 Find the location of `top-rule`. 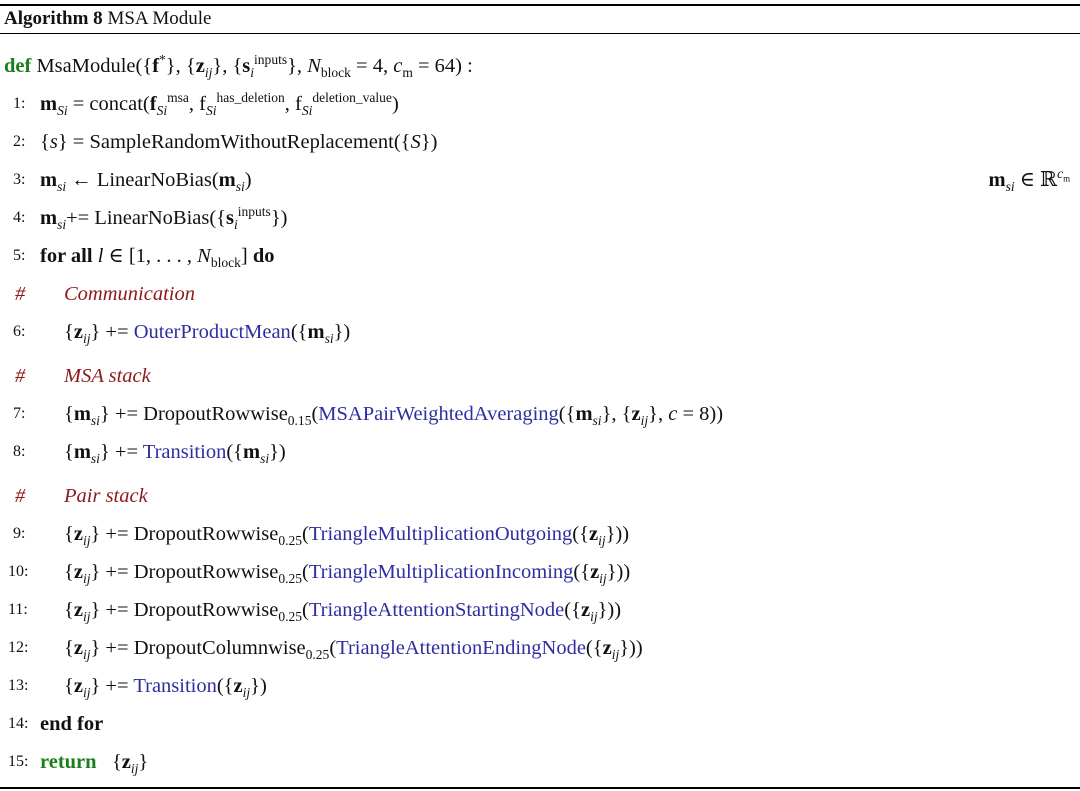

top-rule is located at coordinates (540, 5).